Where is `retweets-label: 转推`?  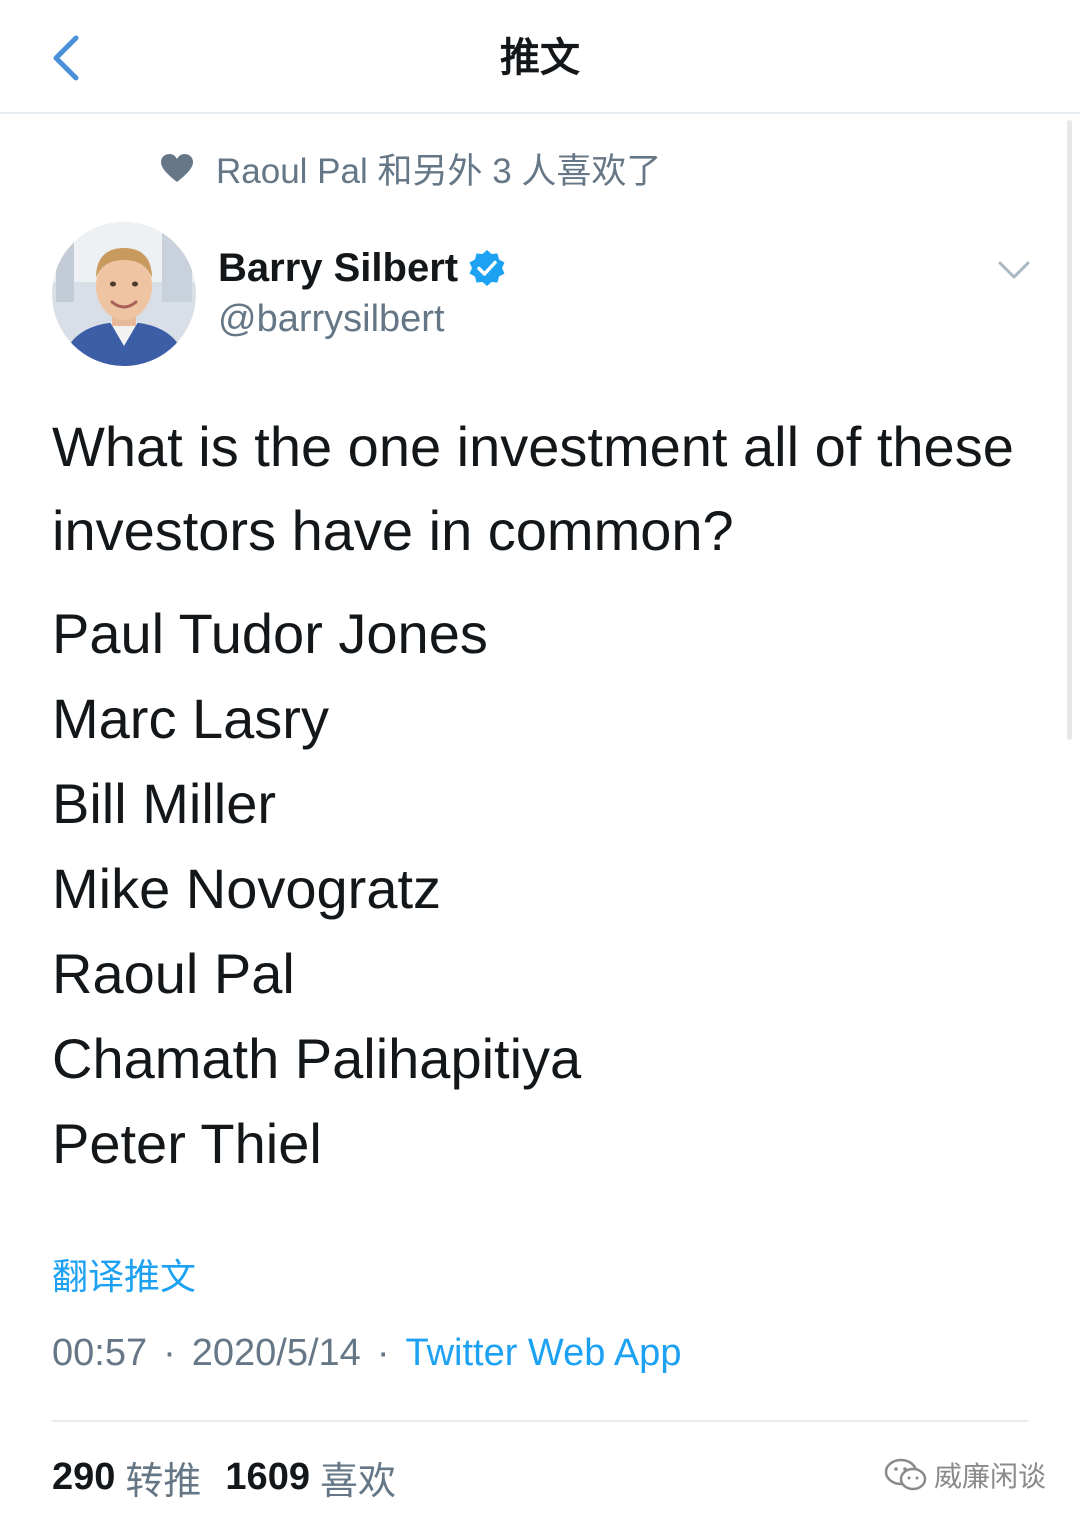 retweets-label: 转推 is located at coordinates (163, 1482).